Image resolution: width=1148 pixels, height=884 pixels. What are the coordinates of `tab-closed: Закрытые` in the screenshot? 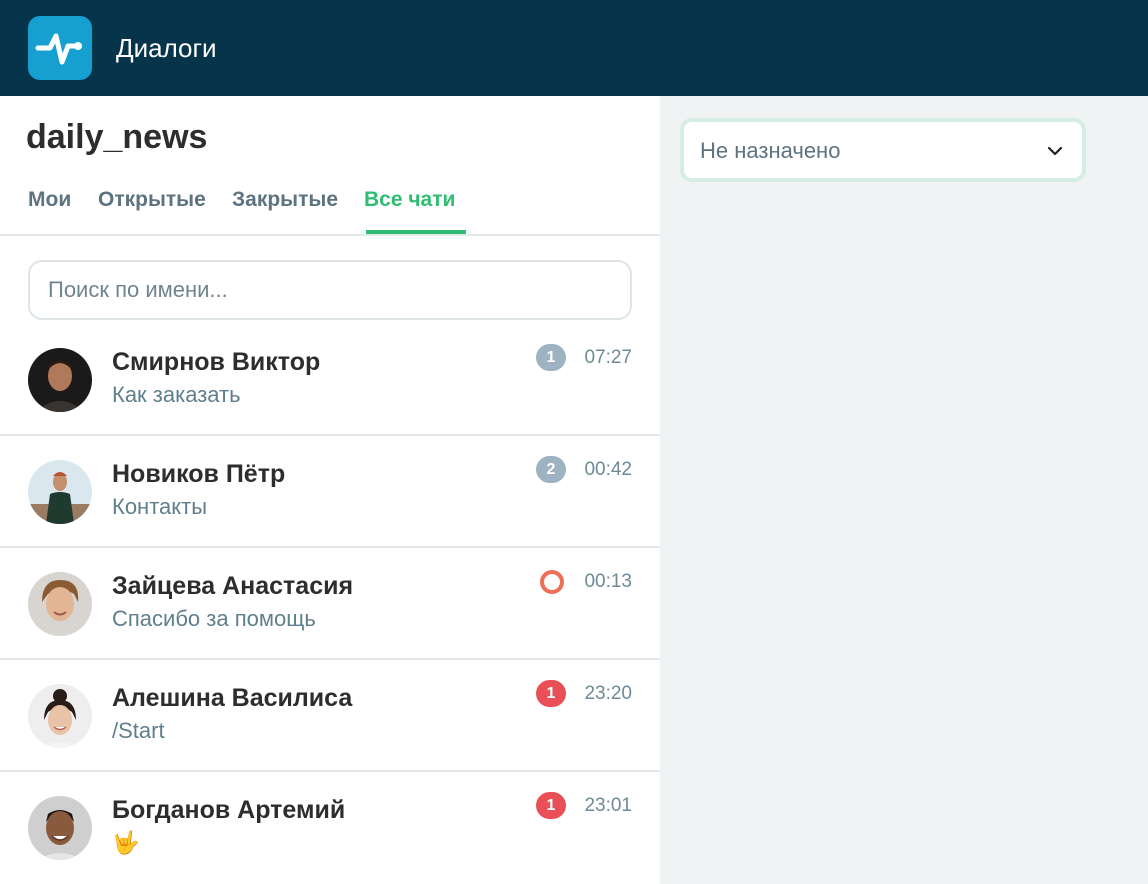 It's located at (285, 200).